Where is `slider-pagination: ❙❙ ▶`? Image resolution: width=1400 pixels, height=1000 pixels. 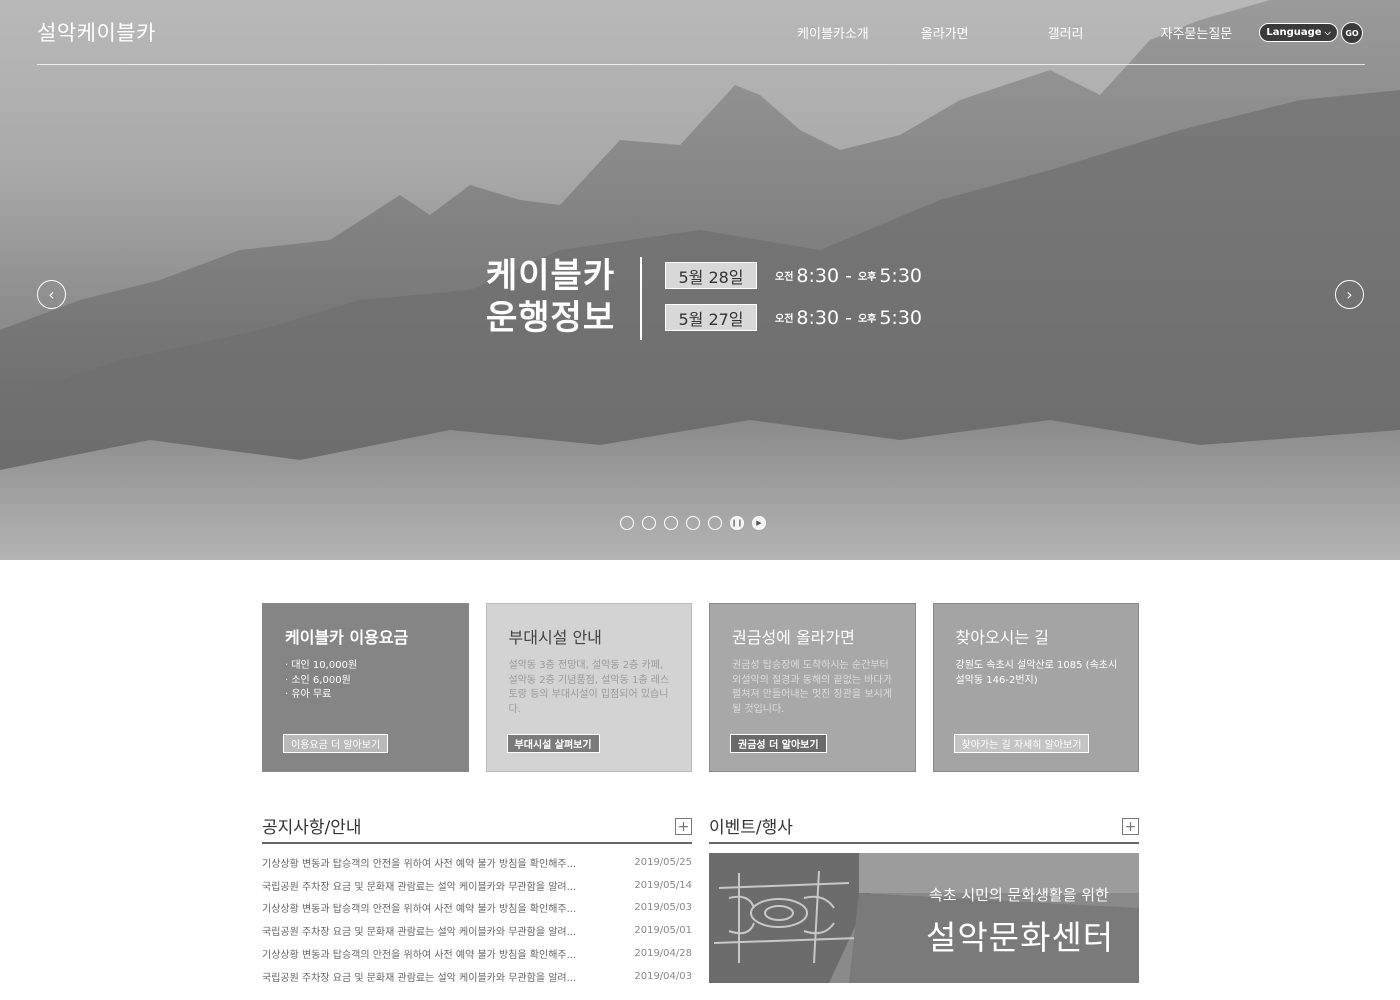
slider-pagination: ❙❙ ▶ is located at coordinates (693, 523).